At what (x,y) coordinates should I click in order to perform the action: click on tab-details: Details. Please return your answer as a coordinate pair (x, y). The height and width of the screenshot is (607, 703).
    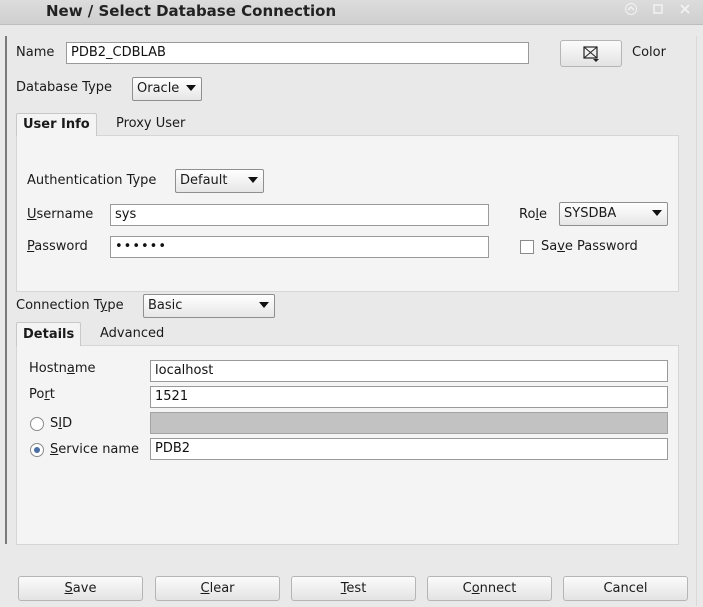
    Looking at the image, I should click on (49, 334).